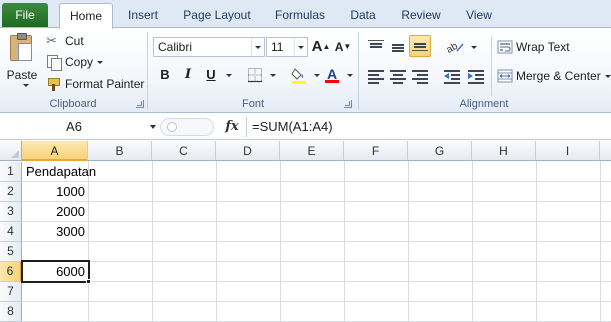 This screenshot has height=322, width=611. I want to click on font-color-swatch, so click(332, 81).